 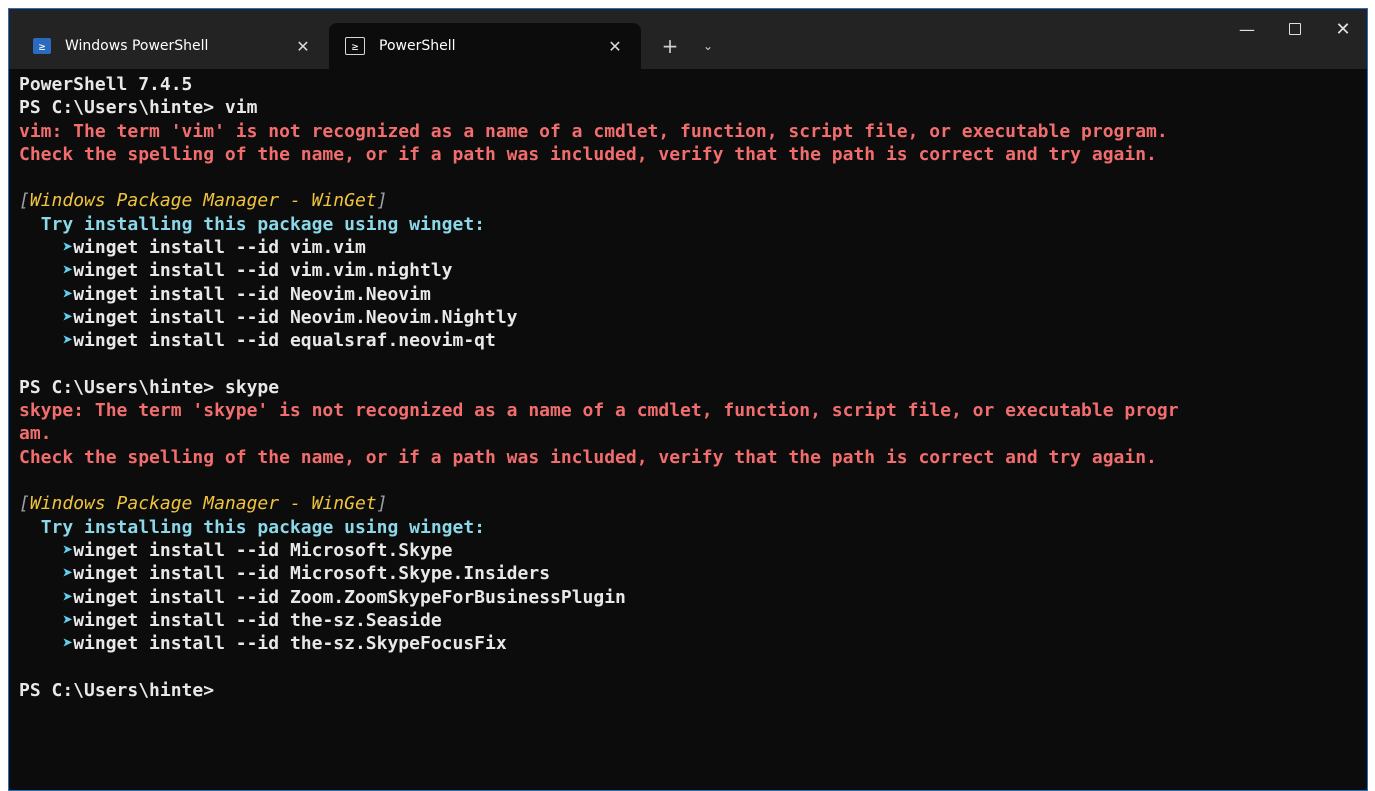 I want to click on suggestion-command: winget install --id Microsoft.Skype, so click(x=263, y=550).